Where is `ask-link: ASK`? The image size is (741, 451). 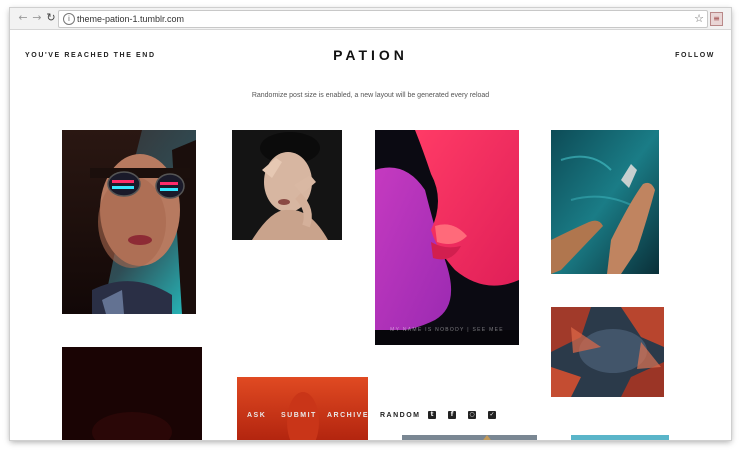
ask-link: ASK is located at coordinates (256, 415).